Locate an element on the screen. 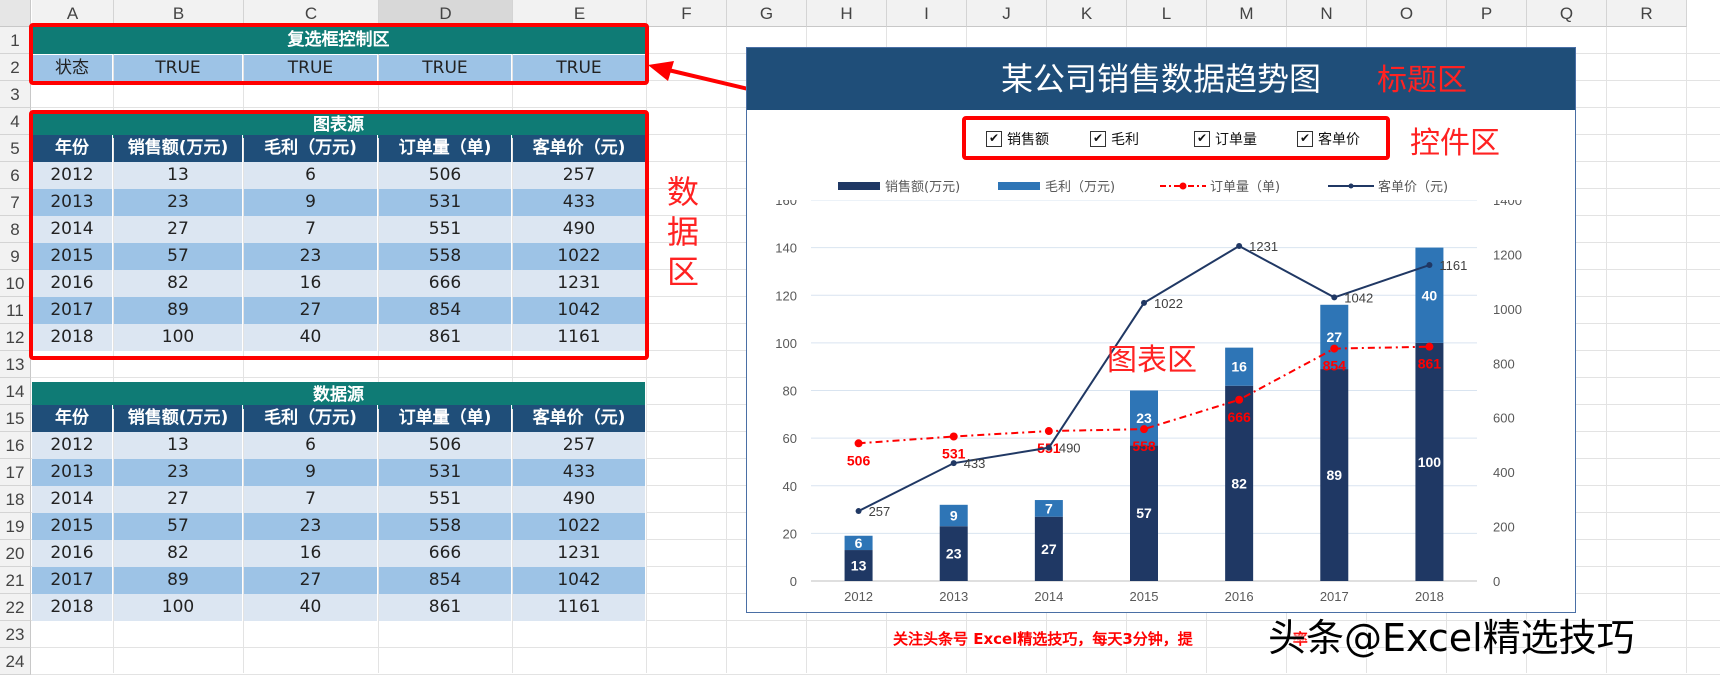 The width and height of the screenshot is (1720, 675). table-cell: 2017 is located at coordinates (72, 580).